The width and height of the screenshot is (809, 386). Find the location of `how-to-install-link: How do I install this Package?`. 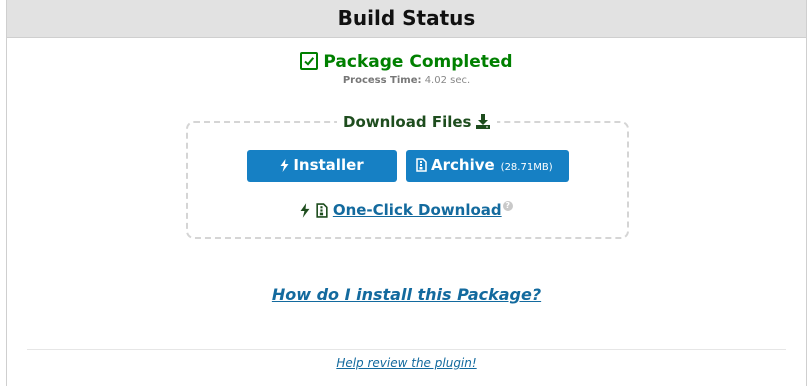

how-to-install-link: How do I install this Package? is located at coordinates (406, 294).